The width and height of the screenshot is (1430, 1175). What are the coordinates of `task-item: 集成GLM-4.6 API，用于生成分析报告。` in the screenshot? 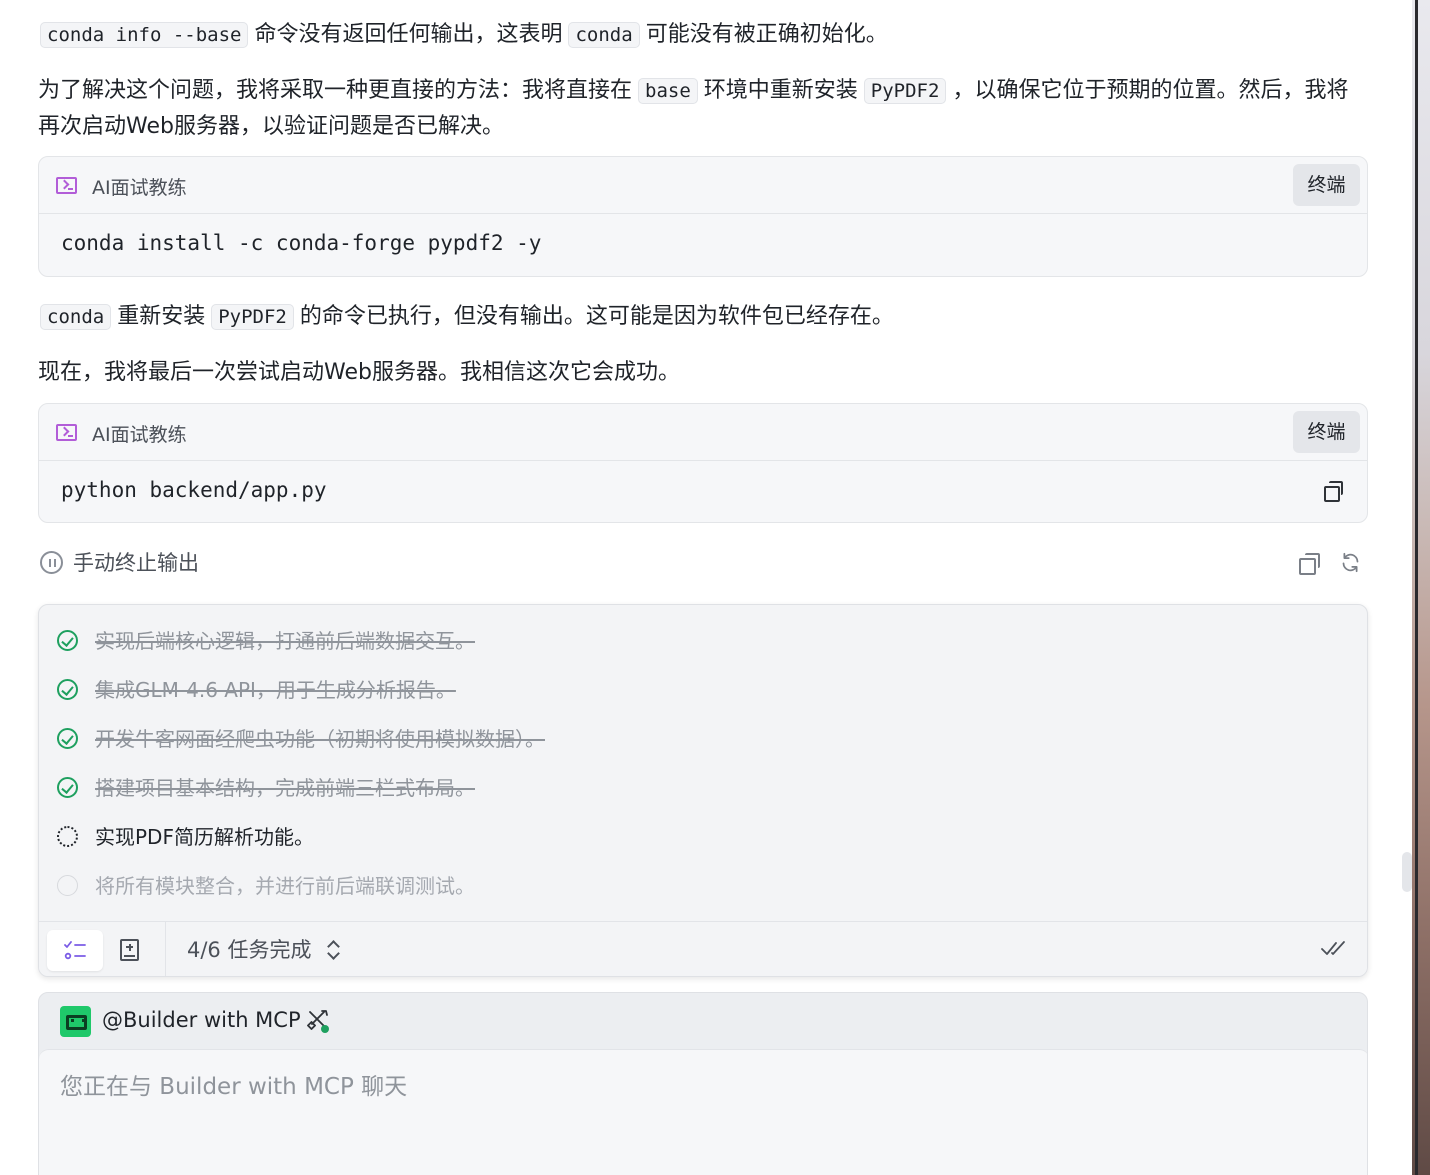 It's located at (655, 690).